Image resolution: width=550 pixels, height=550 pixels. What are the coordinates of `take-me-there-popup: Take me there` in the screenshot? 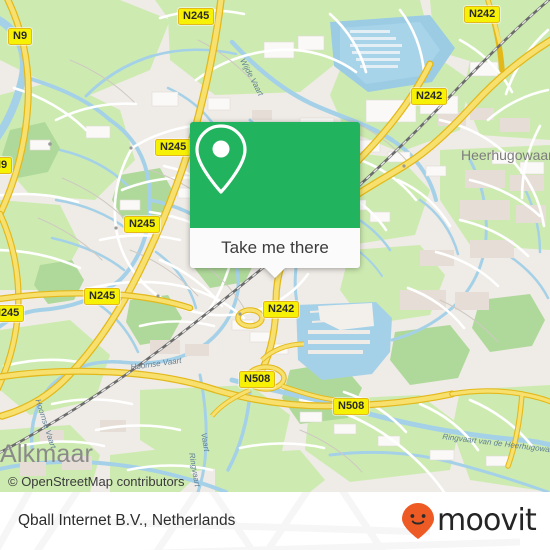 It's located at (275, 200).